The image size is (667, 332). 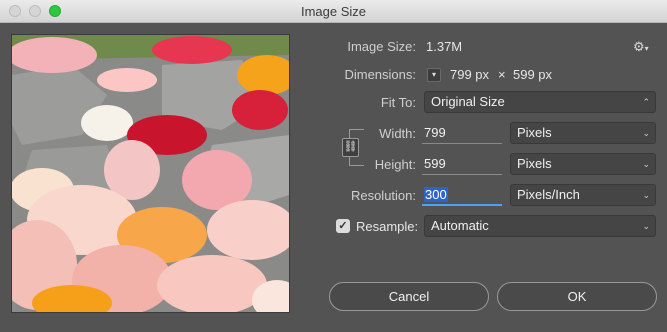 What do you see at coordinates (462, 195) in the screenshot?
I see `resolution-input: 300` at bounding box center [462, 195].